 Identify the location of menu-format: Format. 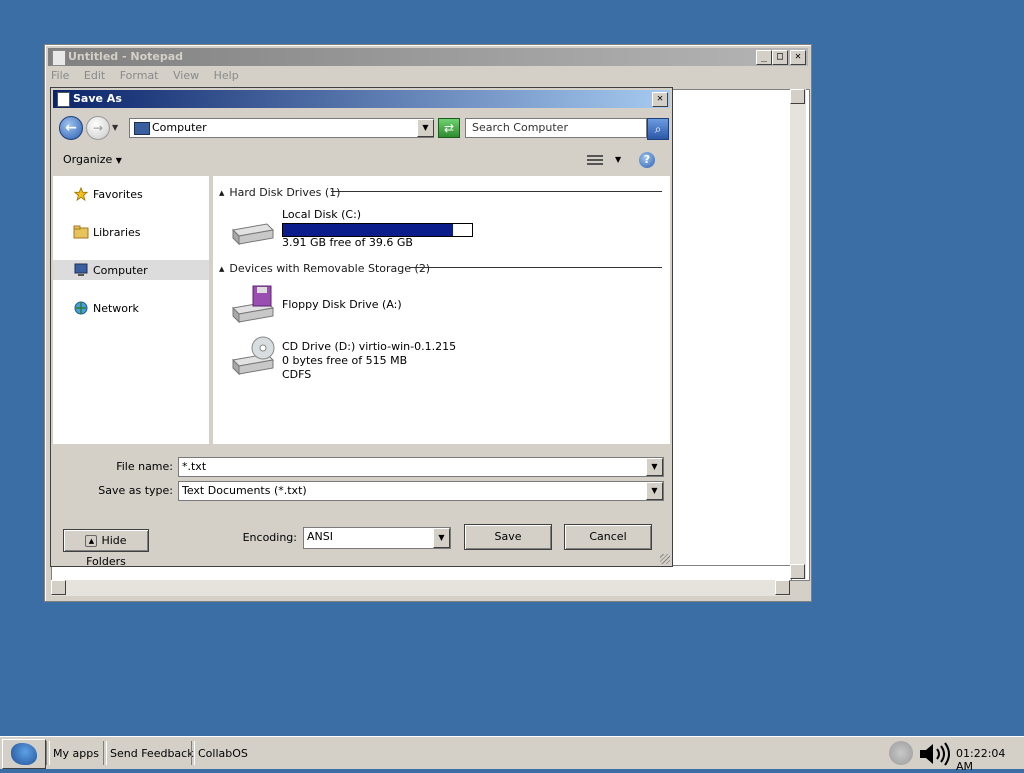
(139, 75).